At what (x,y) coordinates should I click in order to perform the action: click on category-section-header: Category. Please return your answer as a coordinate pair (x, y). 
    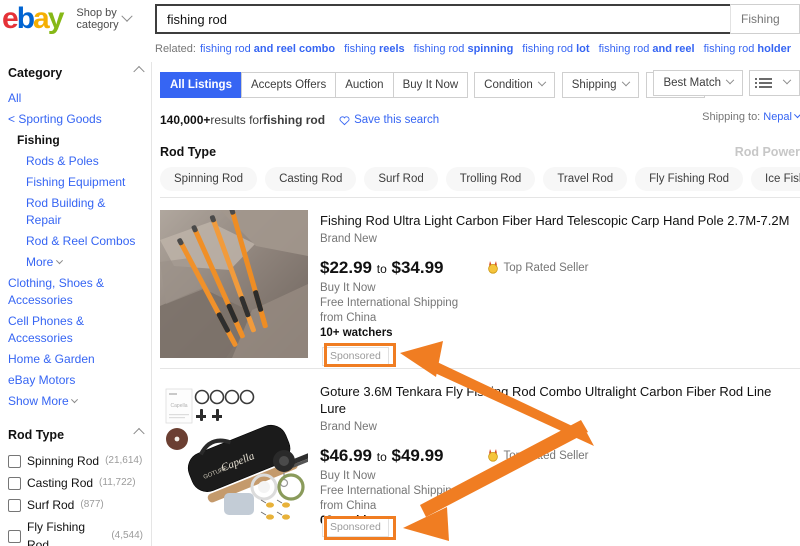
    Looking at the image, I should click on (76, 75).